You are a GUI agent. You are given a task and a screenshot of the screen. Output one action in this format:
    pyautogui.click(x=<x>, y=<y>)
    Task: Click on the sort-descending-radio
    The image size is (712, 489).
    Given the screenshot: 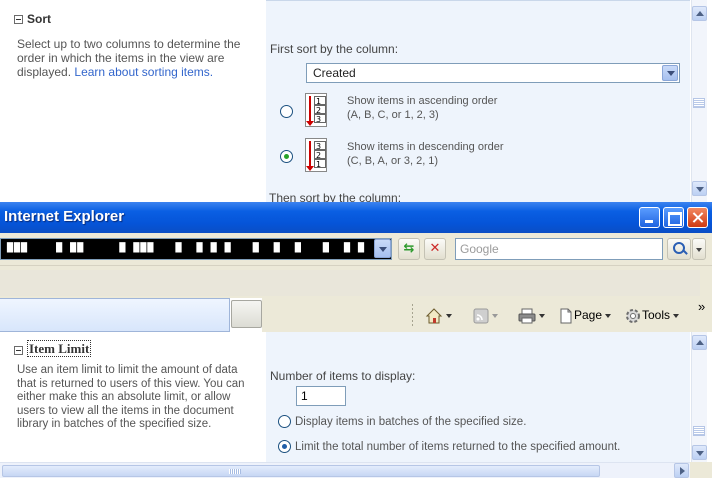 What is the action you would take?
    pyautogui.click(x=286, y=156)
    